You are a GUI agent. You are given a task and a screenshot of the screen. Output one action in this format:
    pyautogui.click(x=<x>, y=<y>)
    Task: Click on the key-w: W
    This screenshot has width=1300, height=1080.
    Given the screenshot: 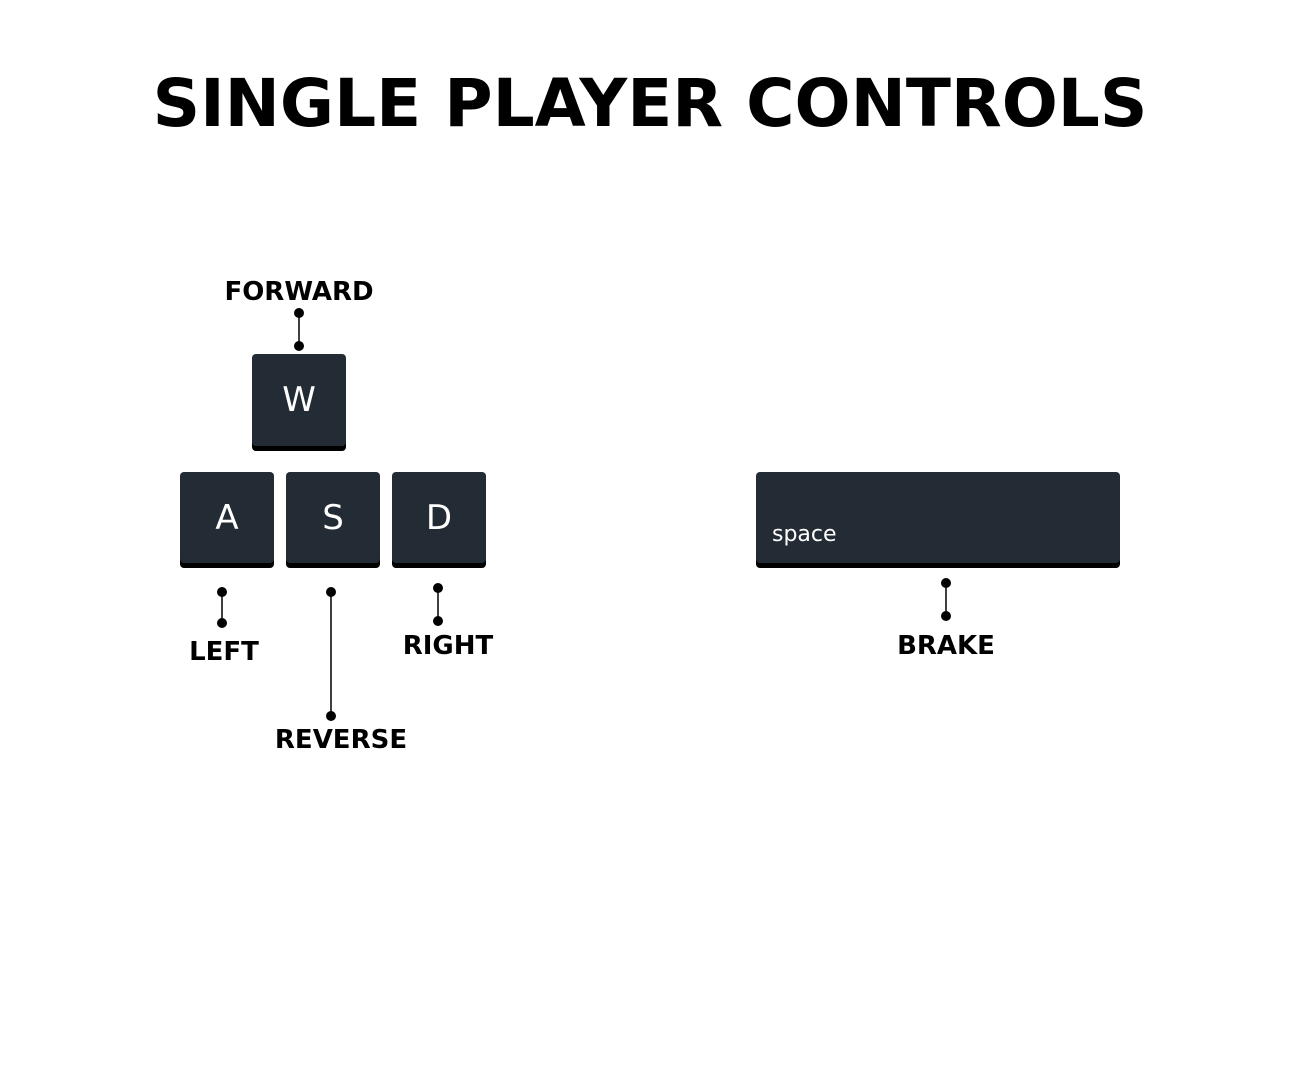 What is the action you would take?
    pyautogui.click(x=299, y=400)
    